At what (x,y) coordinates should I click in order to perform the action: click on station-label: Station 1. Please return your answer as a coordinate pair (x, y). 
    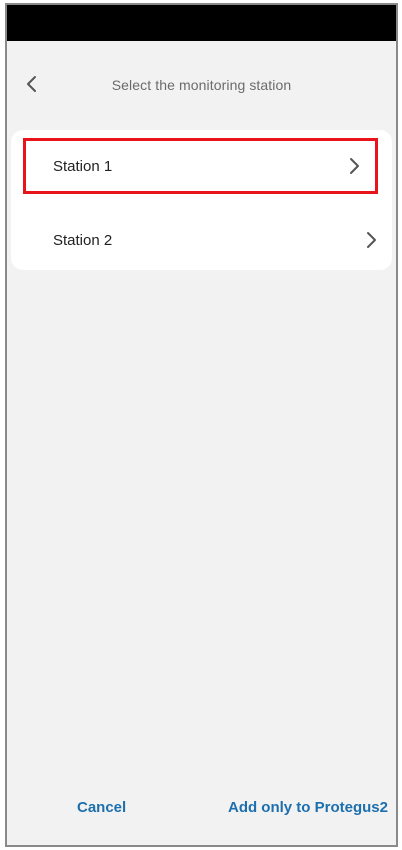
    Looking at the image, I should click on (83, 166).